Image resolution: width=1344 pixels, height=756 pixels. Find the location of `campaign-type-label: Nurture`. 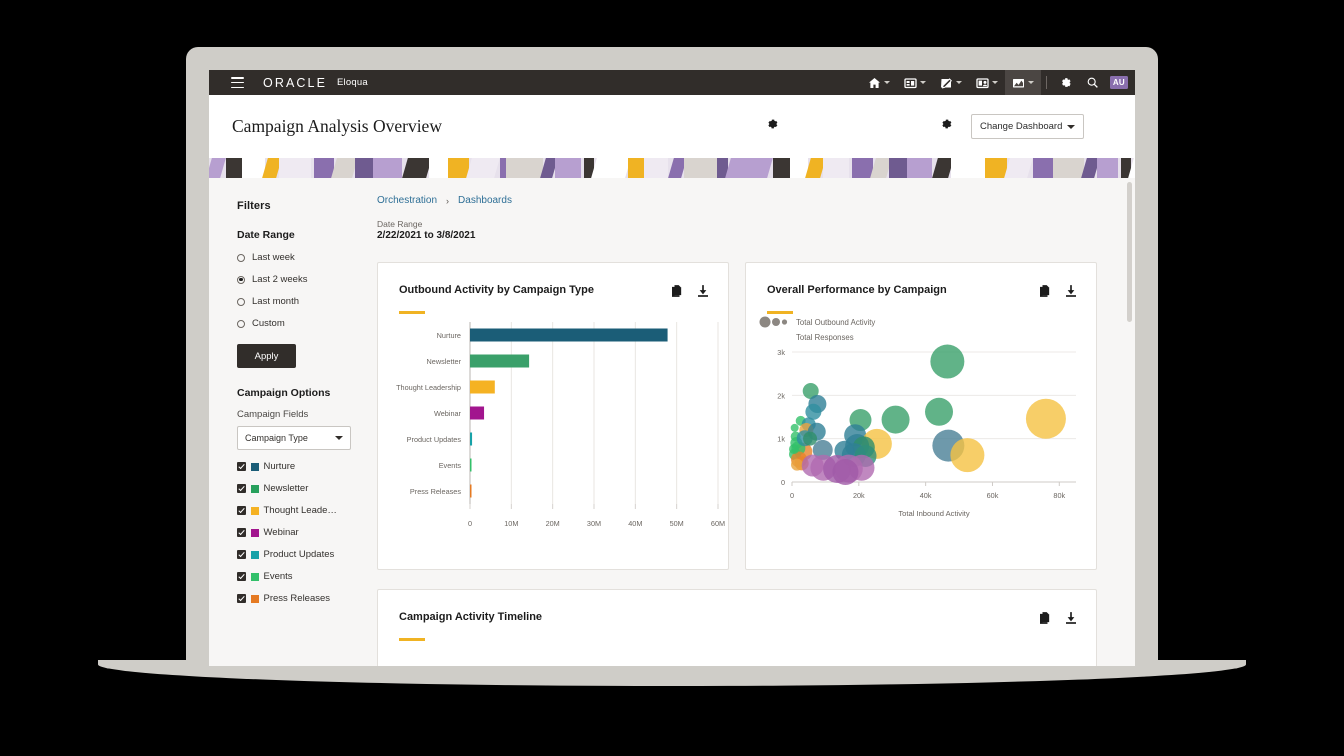

campaign-type-label: Nurture is located at coordinates (279, 466).